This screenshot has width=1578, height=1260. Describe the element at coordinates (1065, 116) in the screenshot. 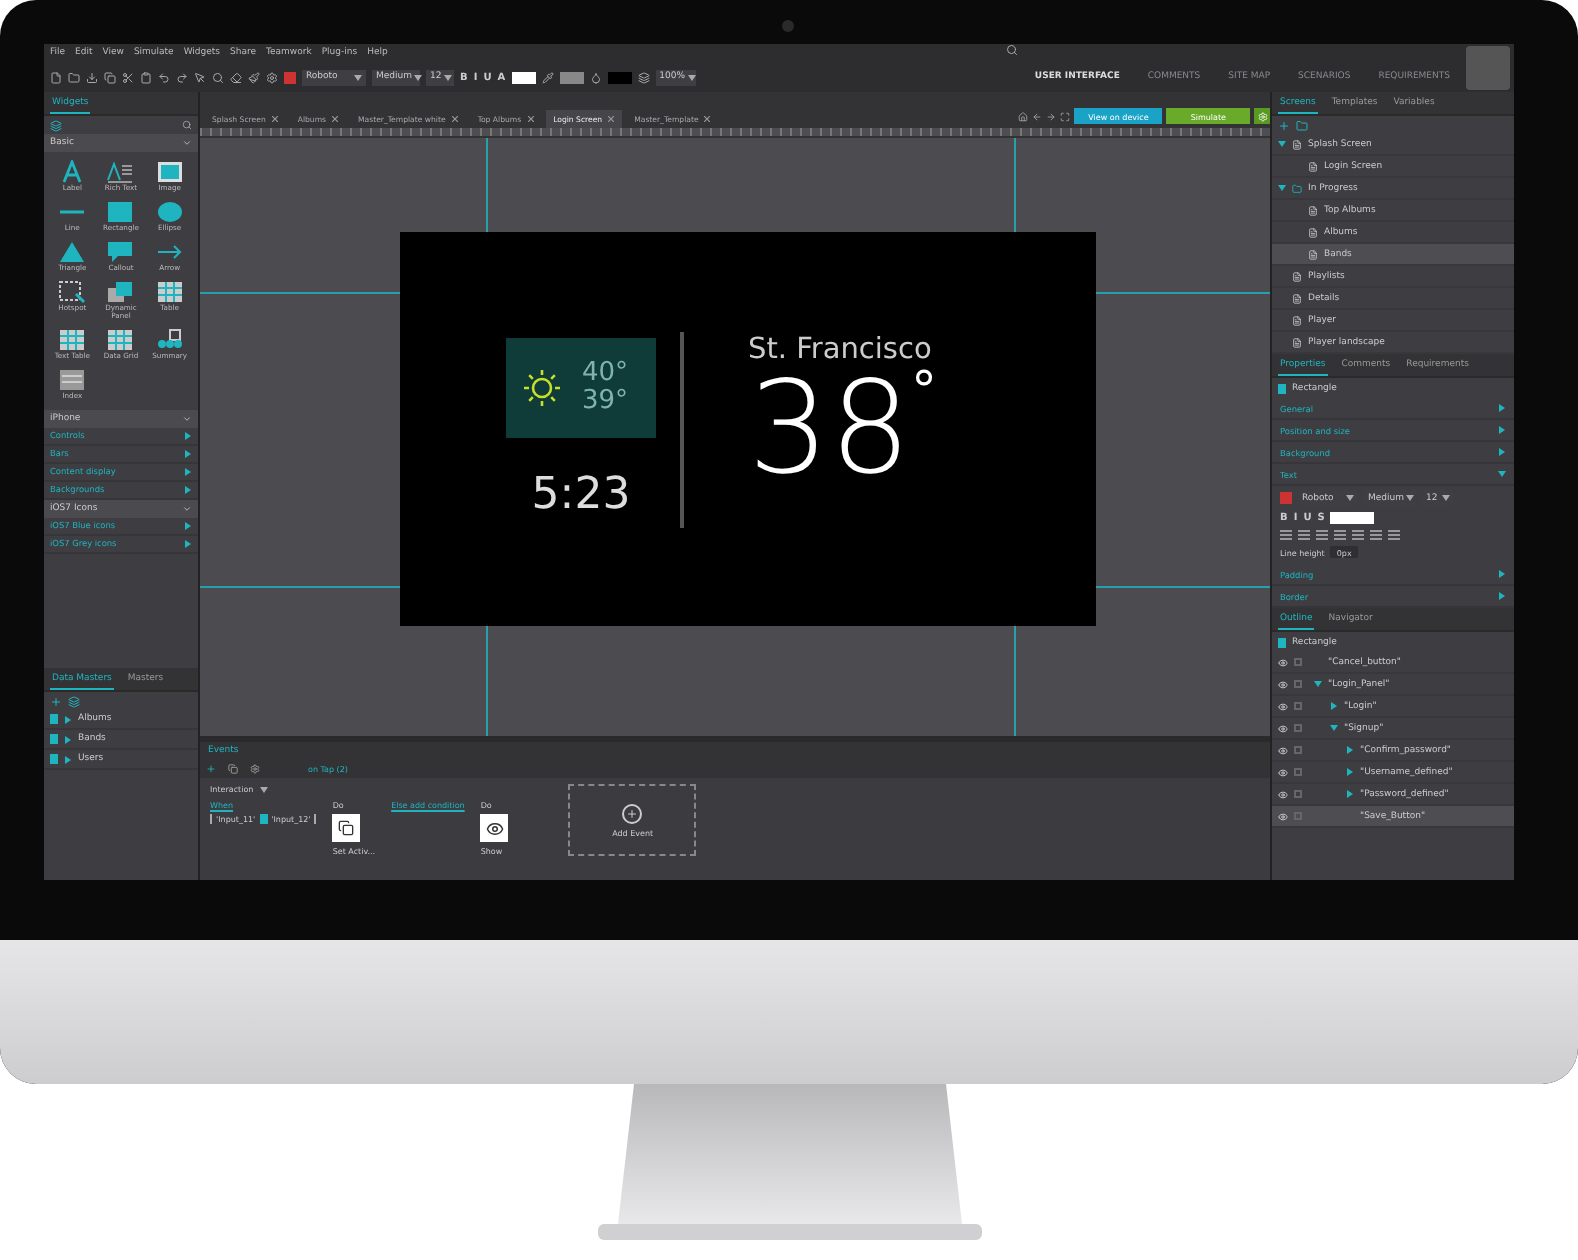

I see `expand-icon` at that location.